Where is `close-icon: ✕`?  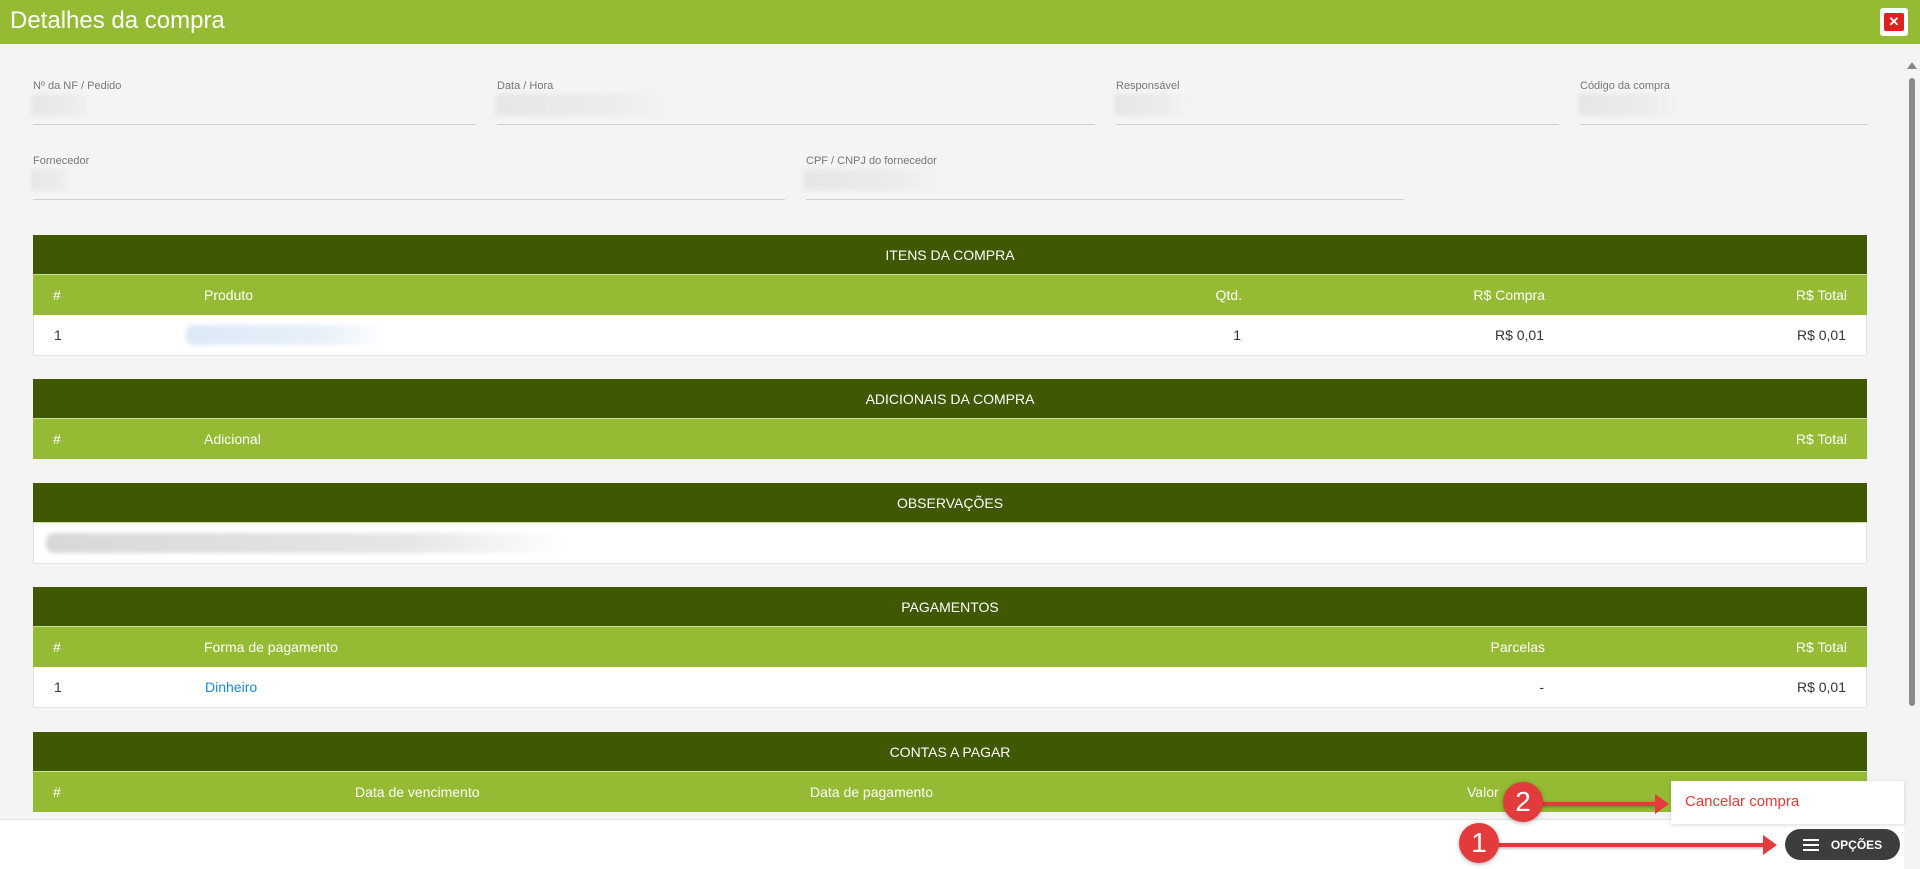 close-icon: ✕ is located at coordinates (1894, 22).